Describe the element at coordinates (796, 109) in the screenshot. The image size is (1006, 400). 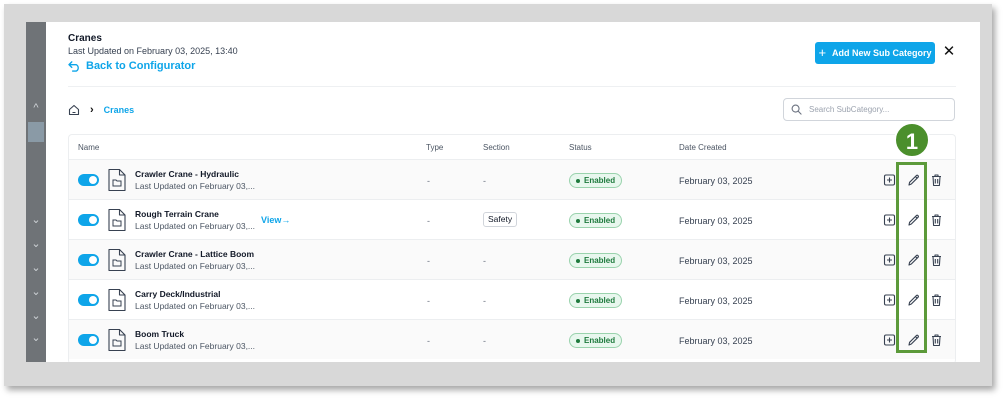
I see `search-icon` at that location.